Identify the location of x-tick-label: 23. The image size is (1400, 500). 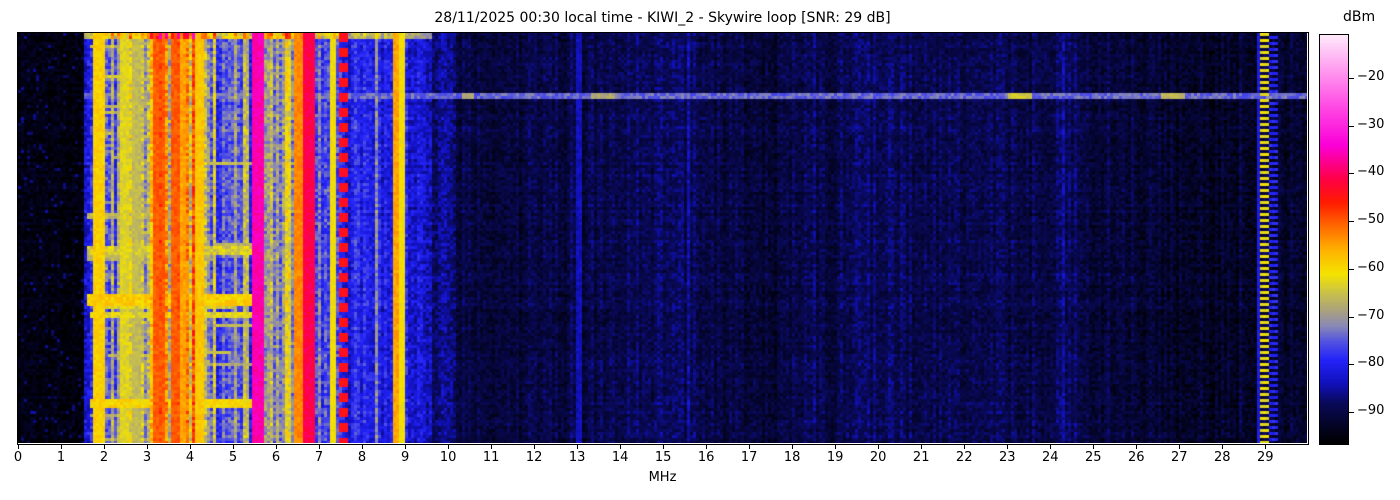
(1007, 457).